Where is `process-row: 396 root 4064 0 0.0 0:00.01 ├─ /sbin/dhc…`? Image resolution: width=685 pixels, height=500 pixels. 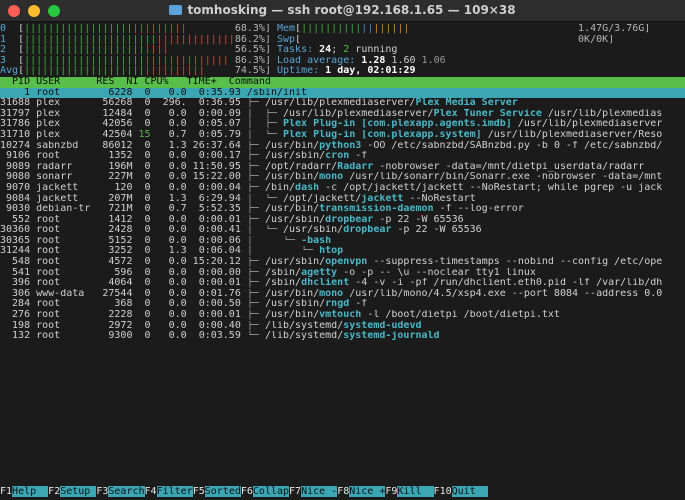 process-row: 396 root 4064 0 0.0 0:00.01 ├─ /sbin/dhc… is located at coordinates (342, 283).